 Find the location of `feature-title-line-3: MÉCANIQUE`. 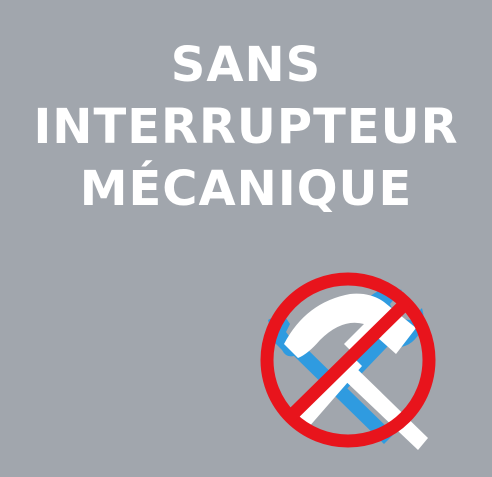

feature-title-line-3: MÉCANIQUE is located at coordinates (246, 189).